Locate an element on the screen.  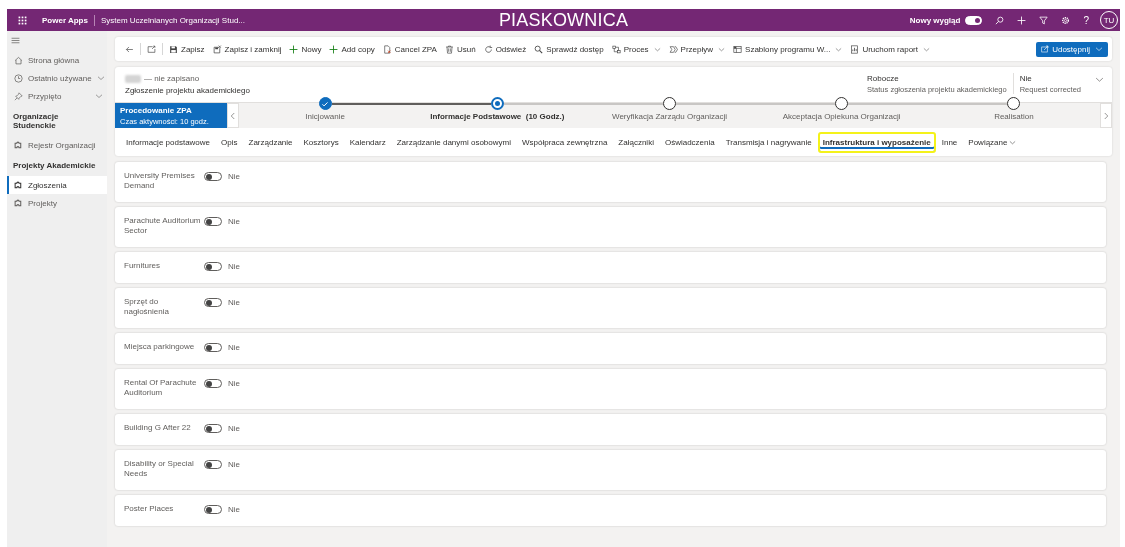
tab: Powiązane is located at coordinates (992, 142).